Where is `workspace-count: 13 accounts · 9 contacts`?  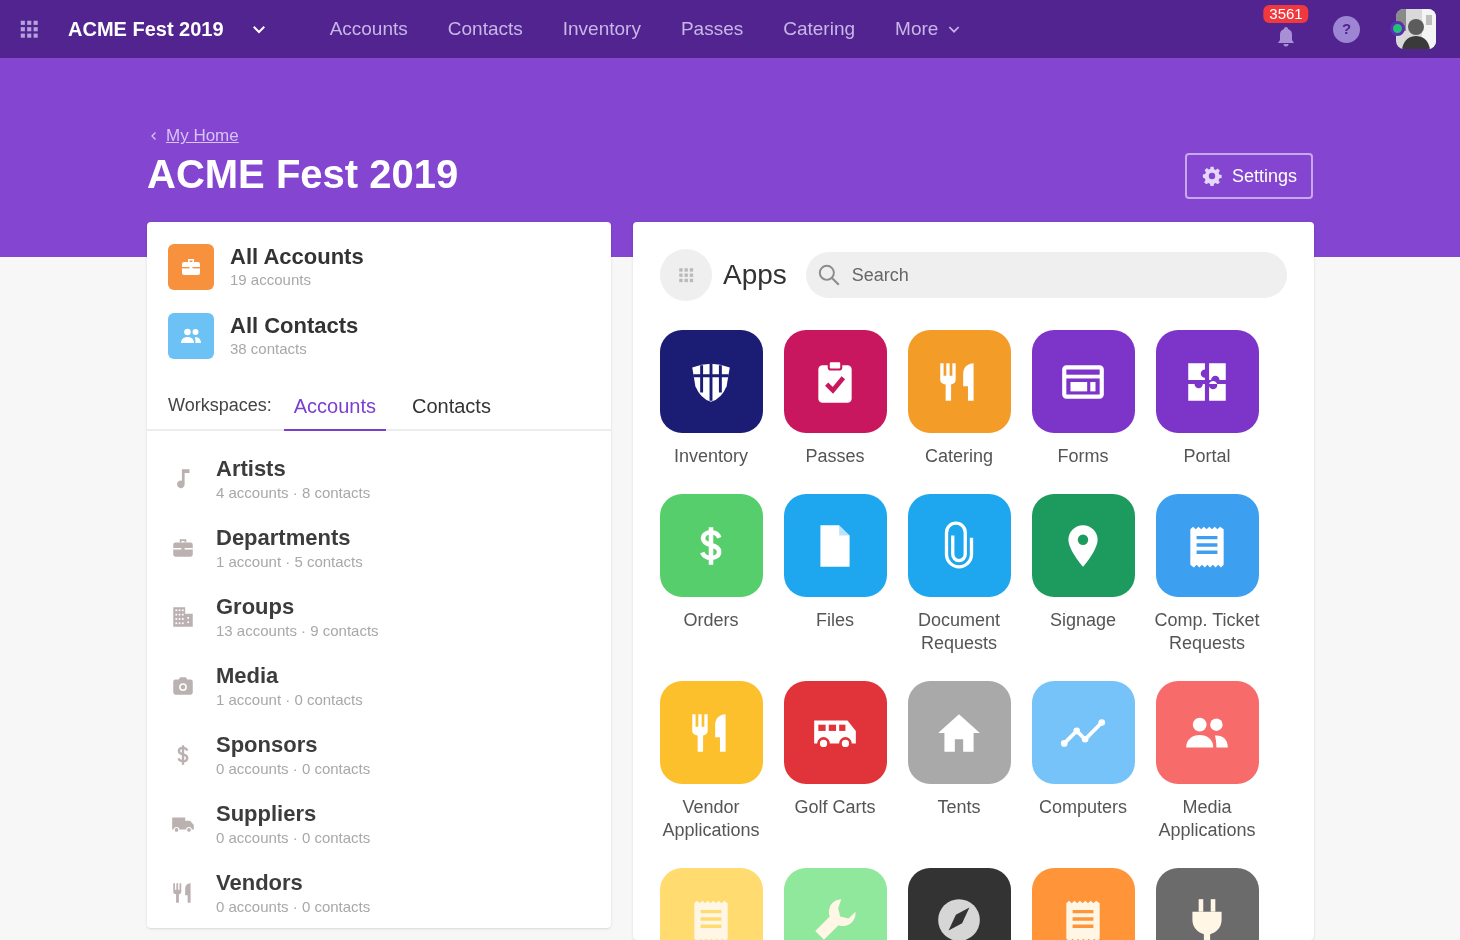
workspace-count: 13 accounts · 9 contacts is located at coordinates (297, 631).